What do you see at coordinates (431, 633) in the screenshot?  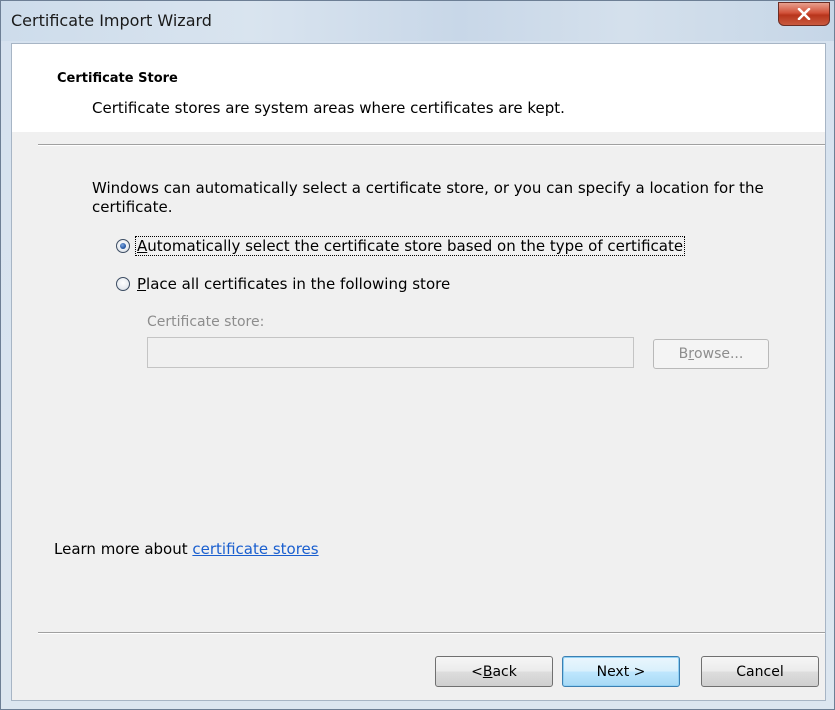 I see `footer-divider` at bounding box center [431, 633].